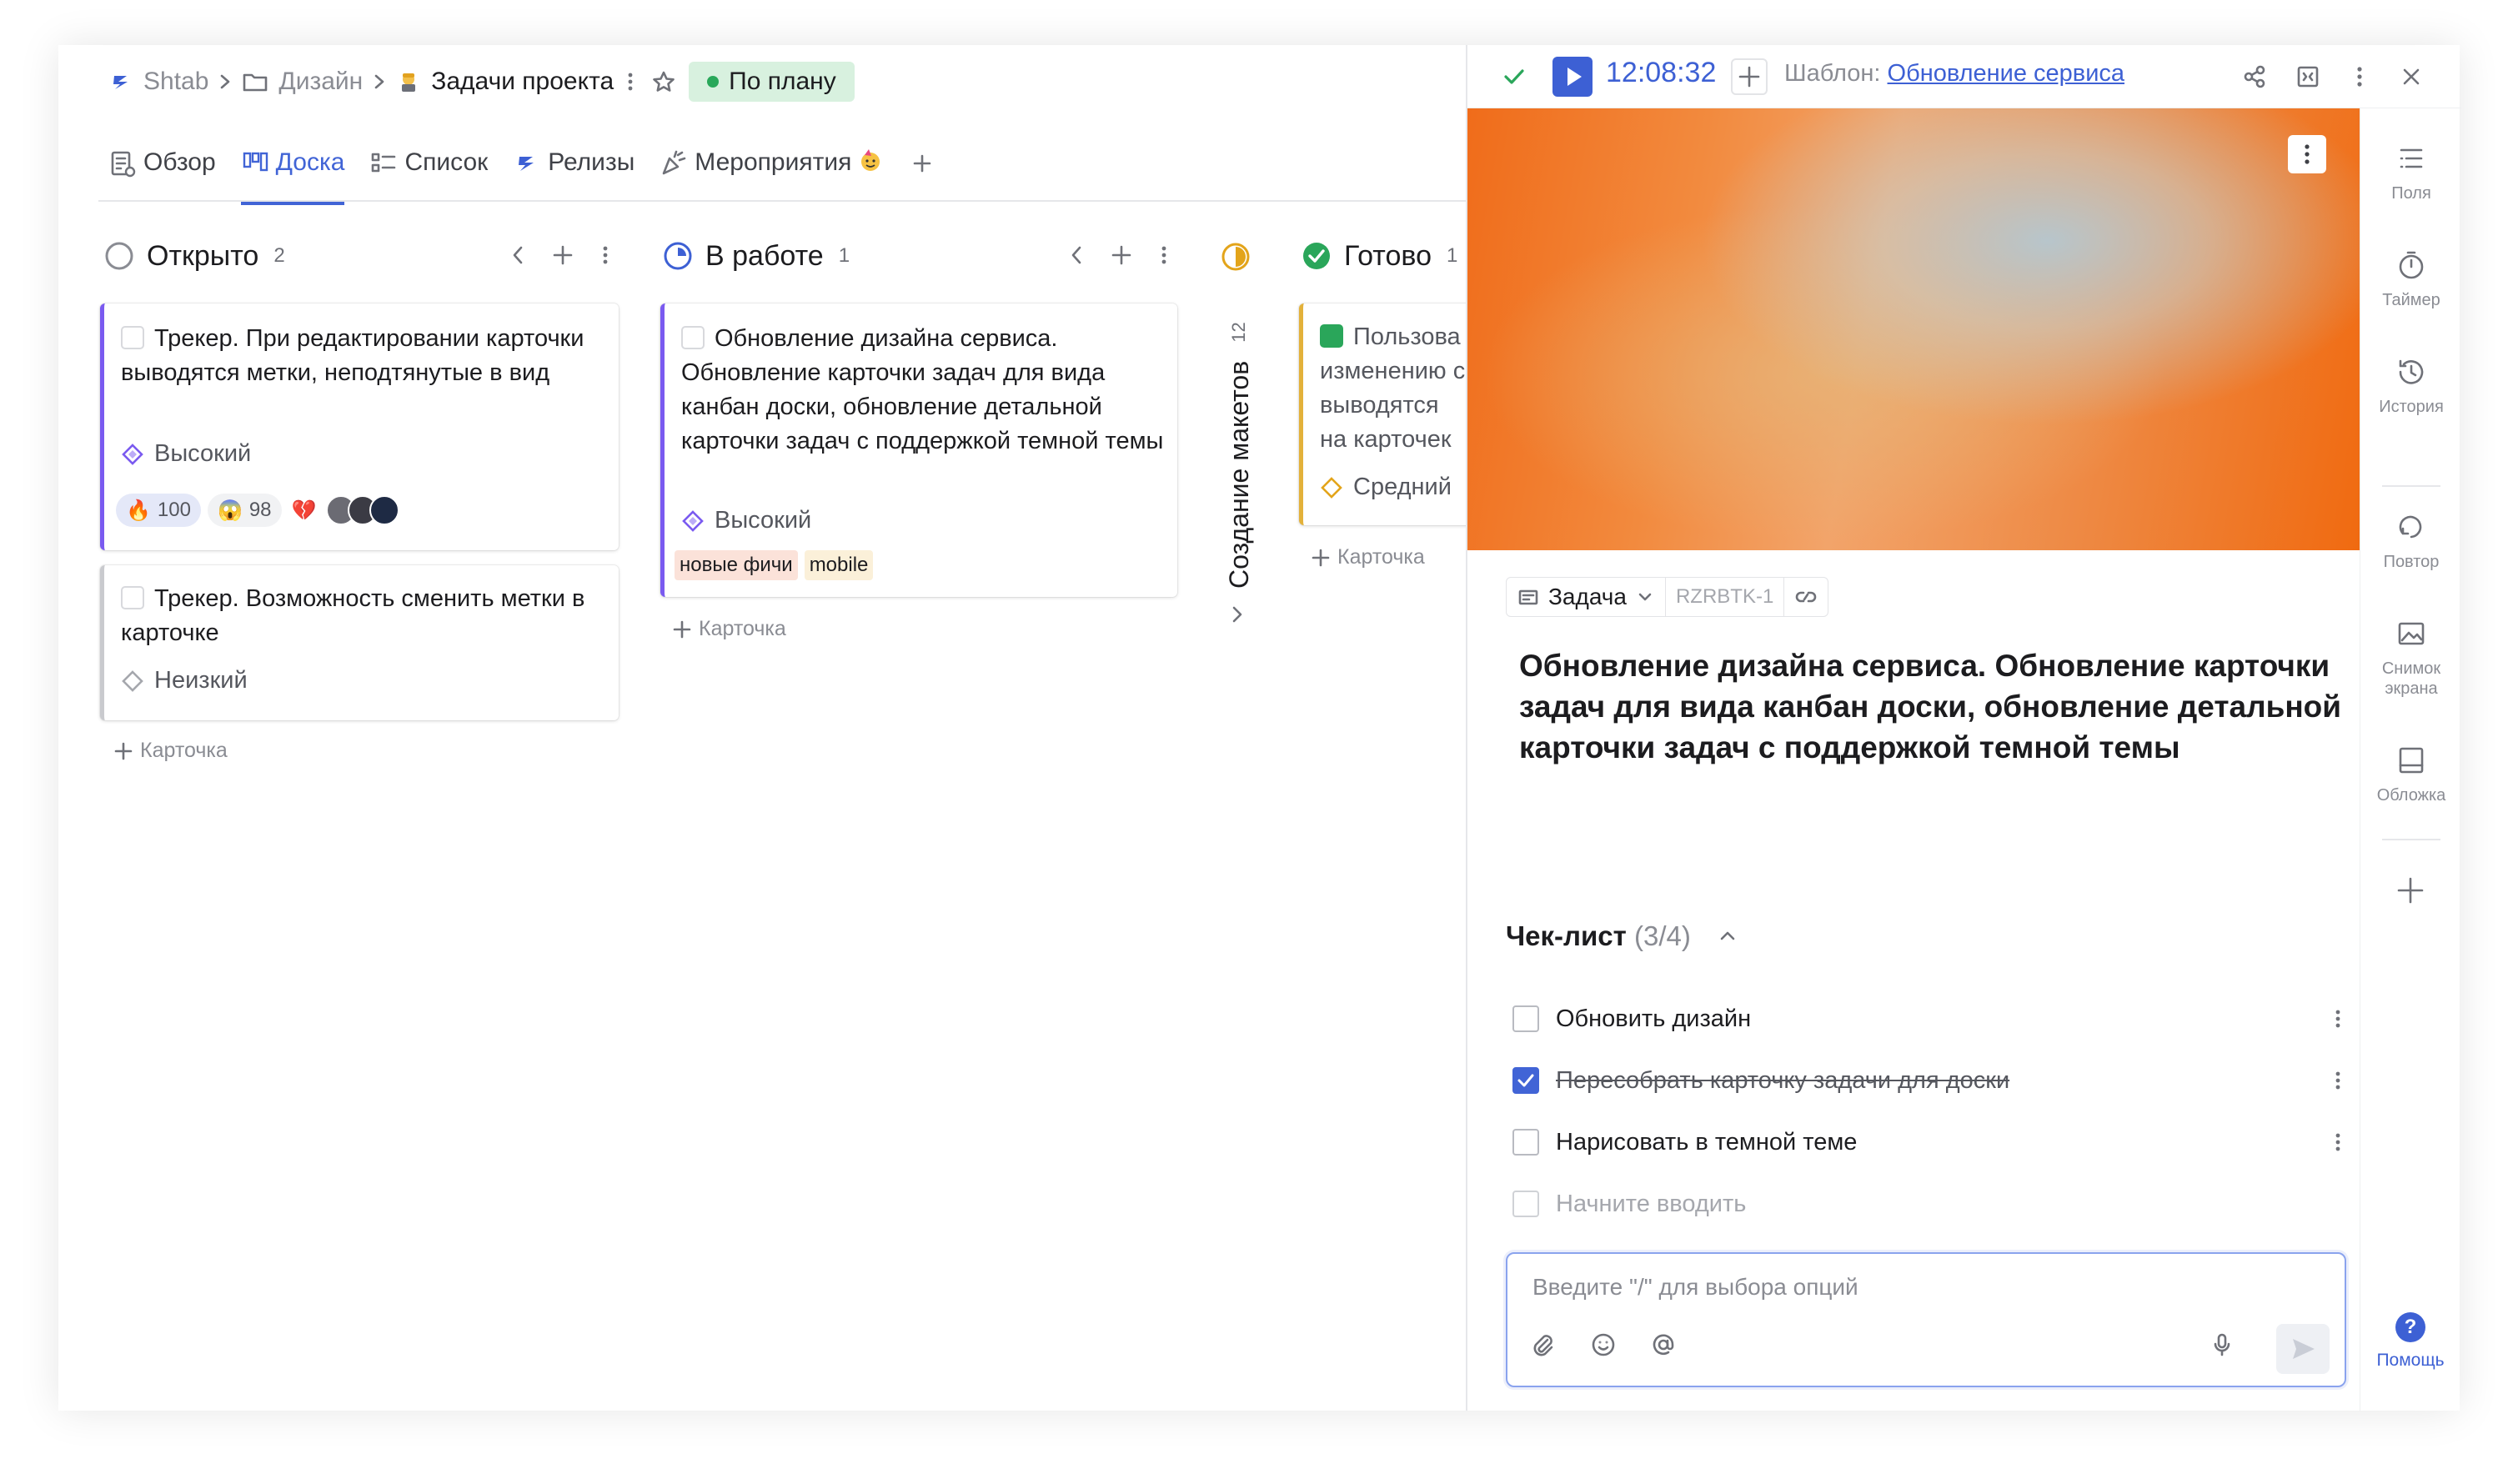 This screenshot has width=2518, height=1484. I want to click on tab-overview: Обзор, so click(162, 173).